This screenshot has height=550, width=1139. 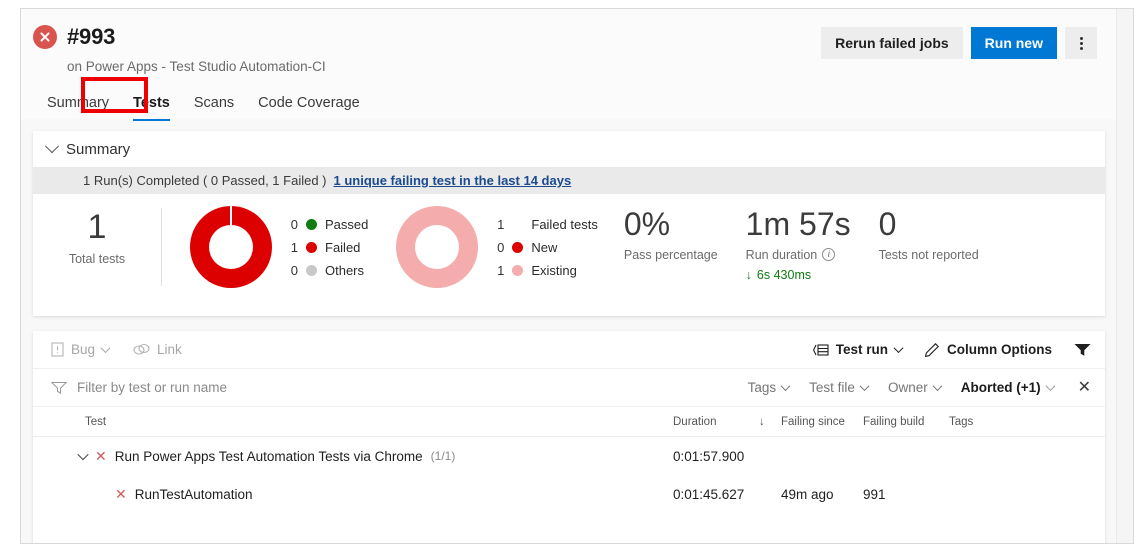 I want to click on failing-since-cell: 49m ago, so click(x=807, y=494).